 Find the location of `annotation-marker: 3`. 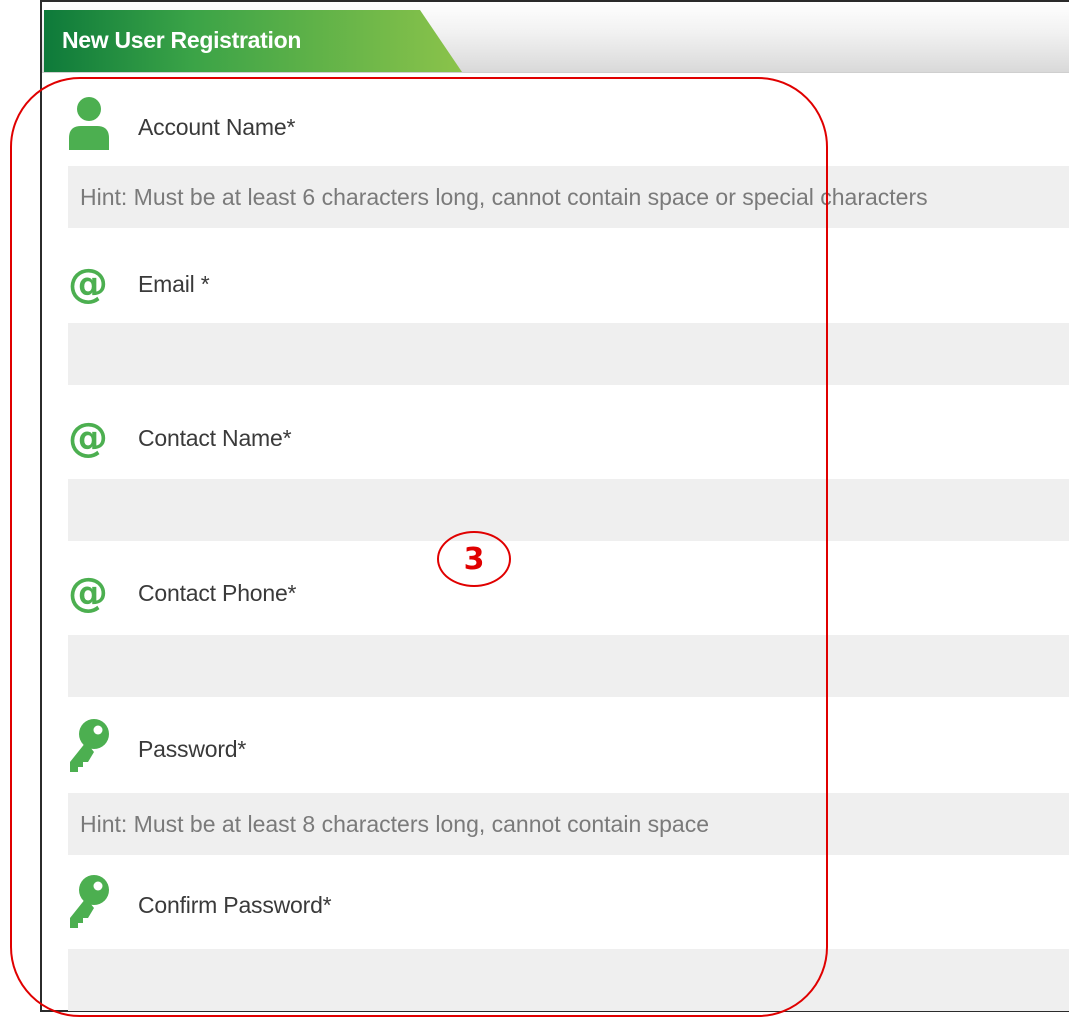

annotation-marker: 3 is located at coordinates (474, 559).